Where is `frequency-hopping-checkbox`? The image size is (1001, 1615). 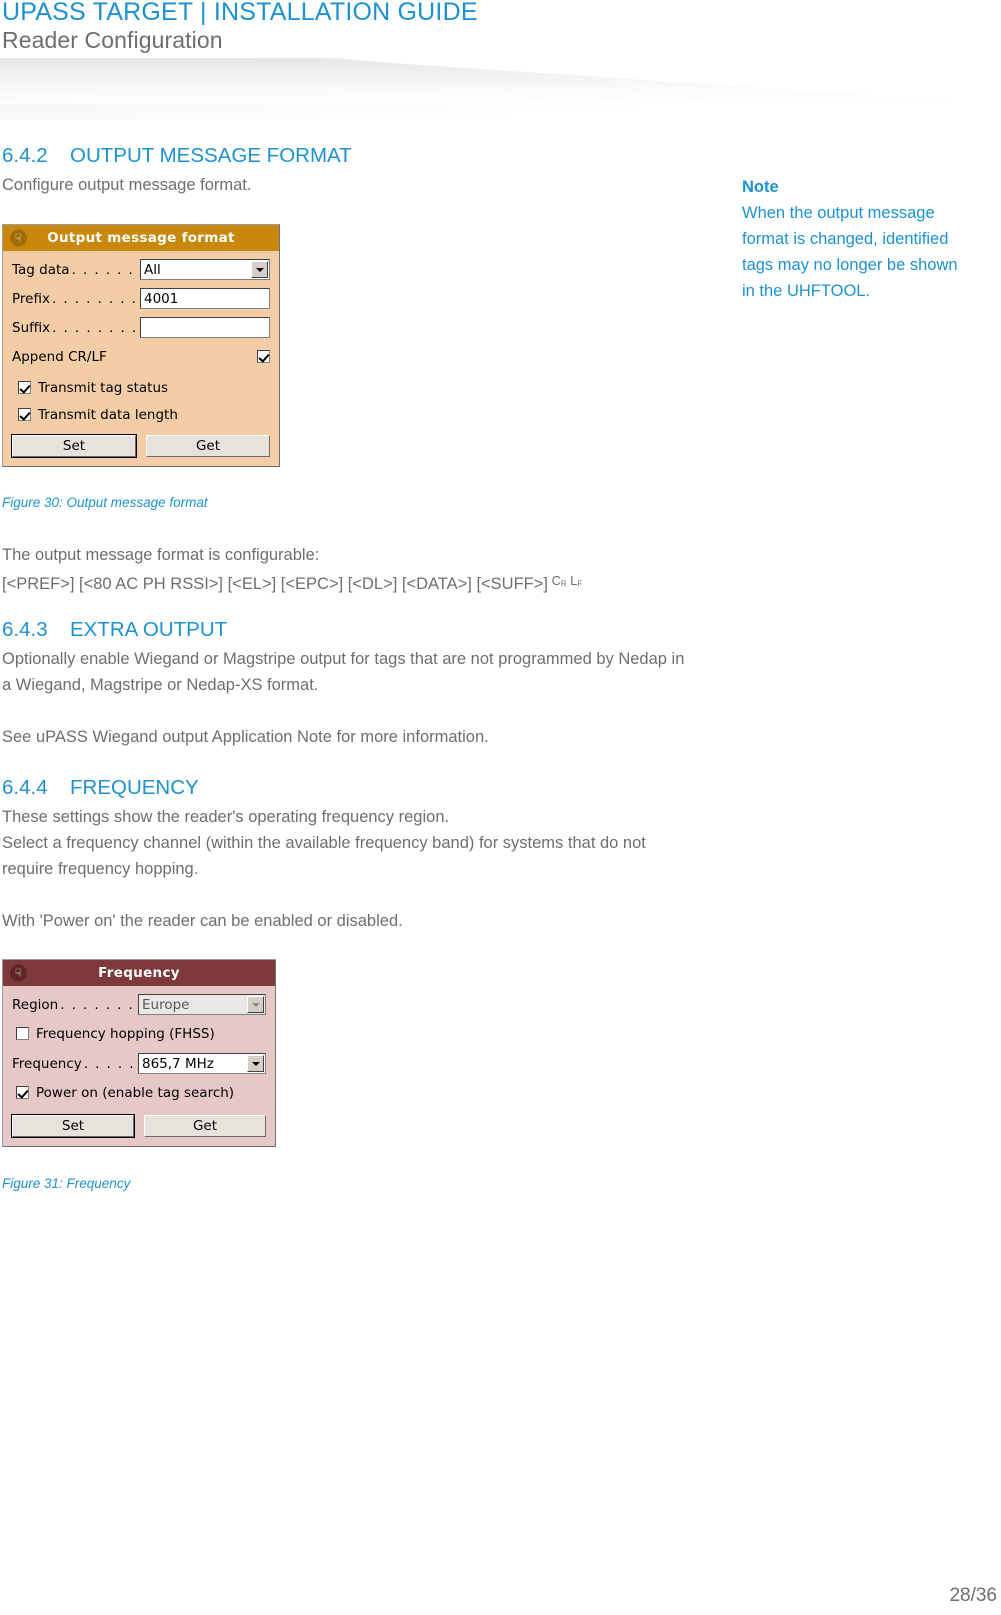 frequency-hopping-checkbox is located at coordinates (22, 1033).